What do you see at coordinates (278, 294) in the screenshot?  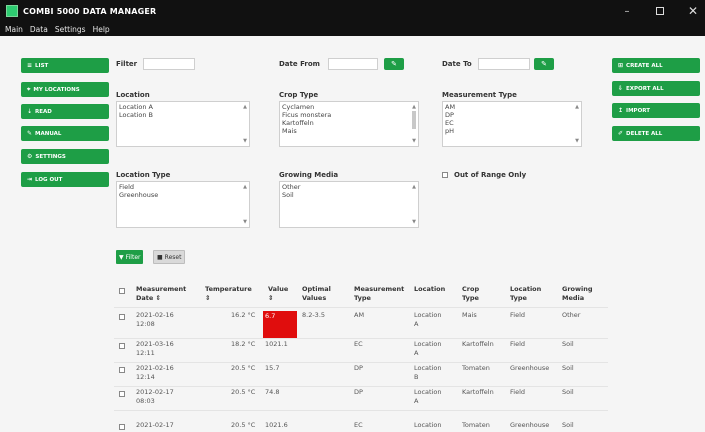 I see `header-value: Value ⇕` at bounding box center [278, 294].